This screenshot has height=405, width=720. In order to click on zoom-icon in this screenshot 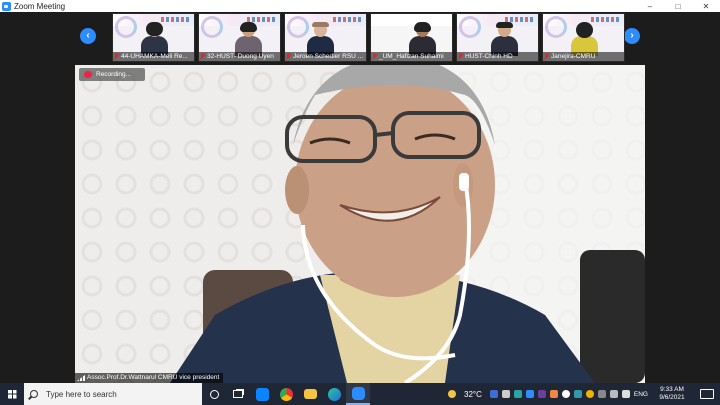, I will do `click(358, 393)`.